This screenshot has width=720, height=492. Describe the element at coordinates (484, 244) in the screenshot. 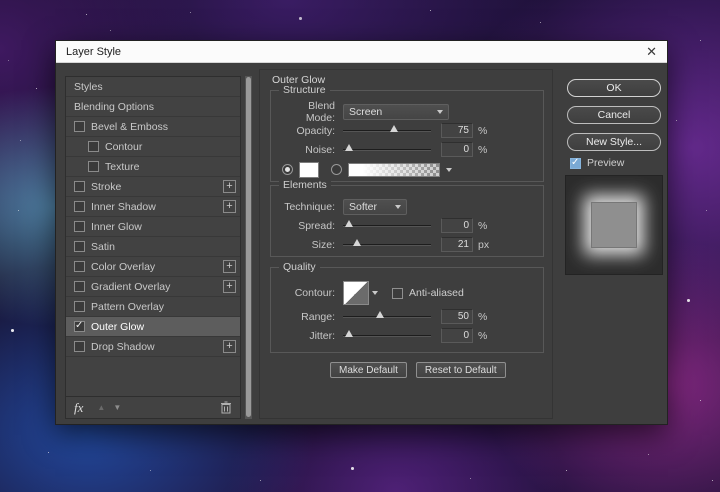

I see `size-unit: px` at that location.